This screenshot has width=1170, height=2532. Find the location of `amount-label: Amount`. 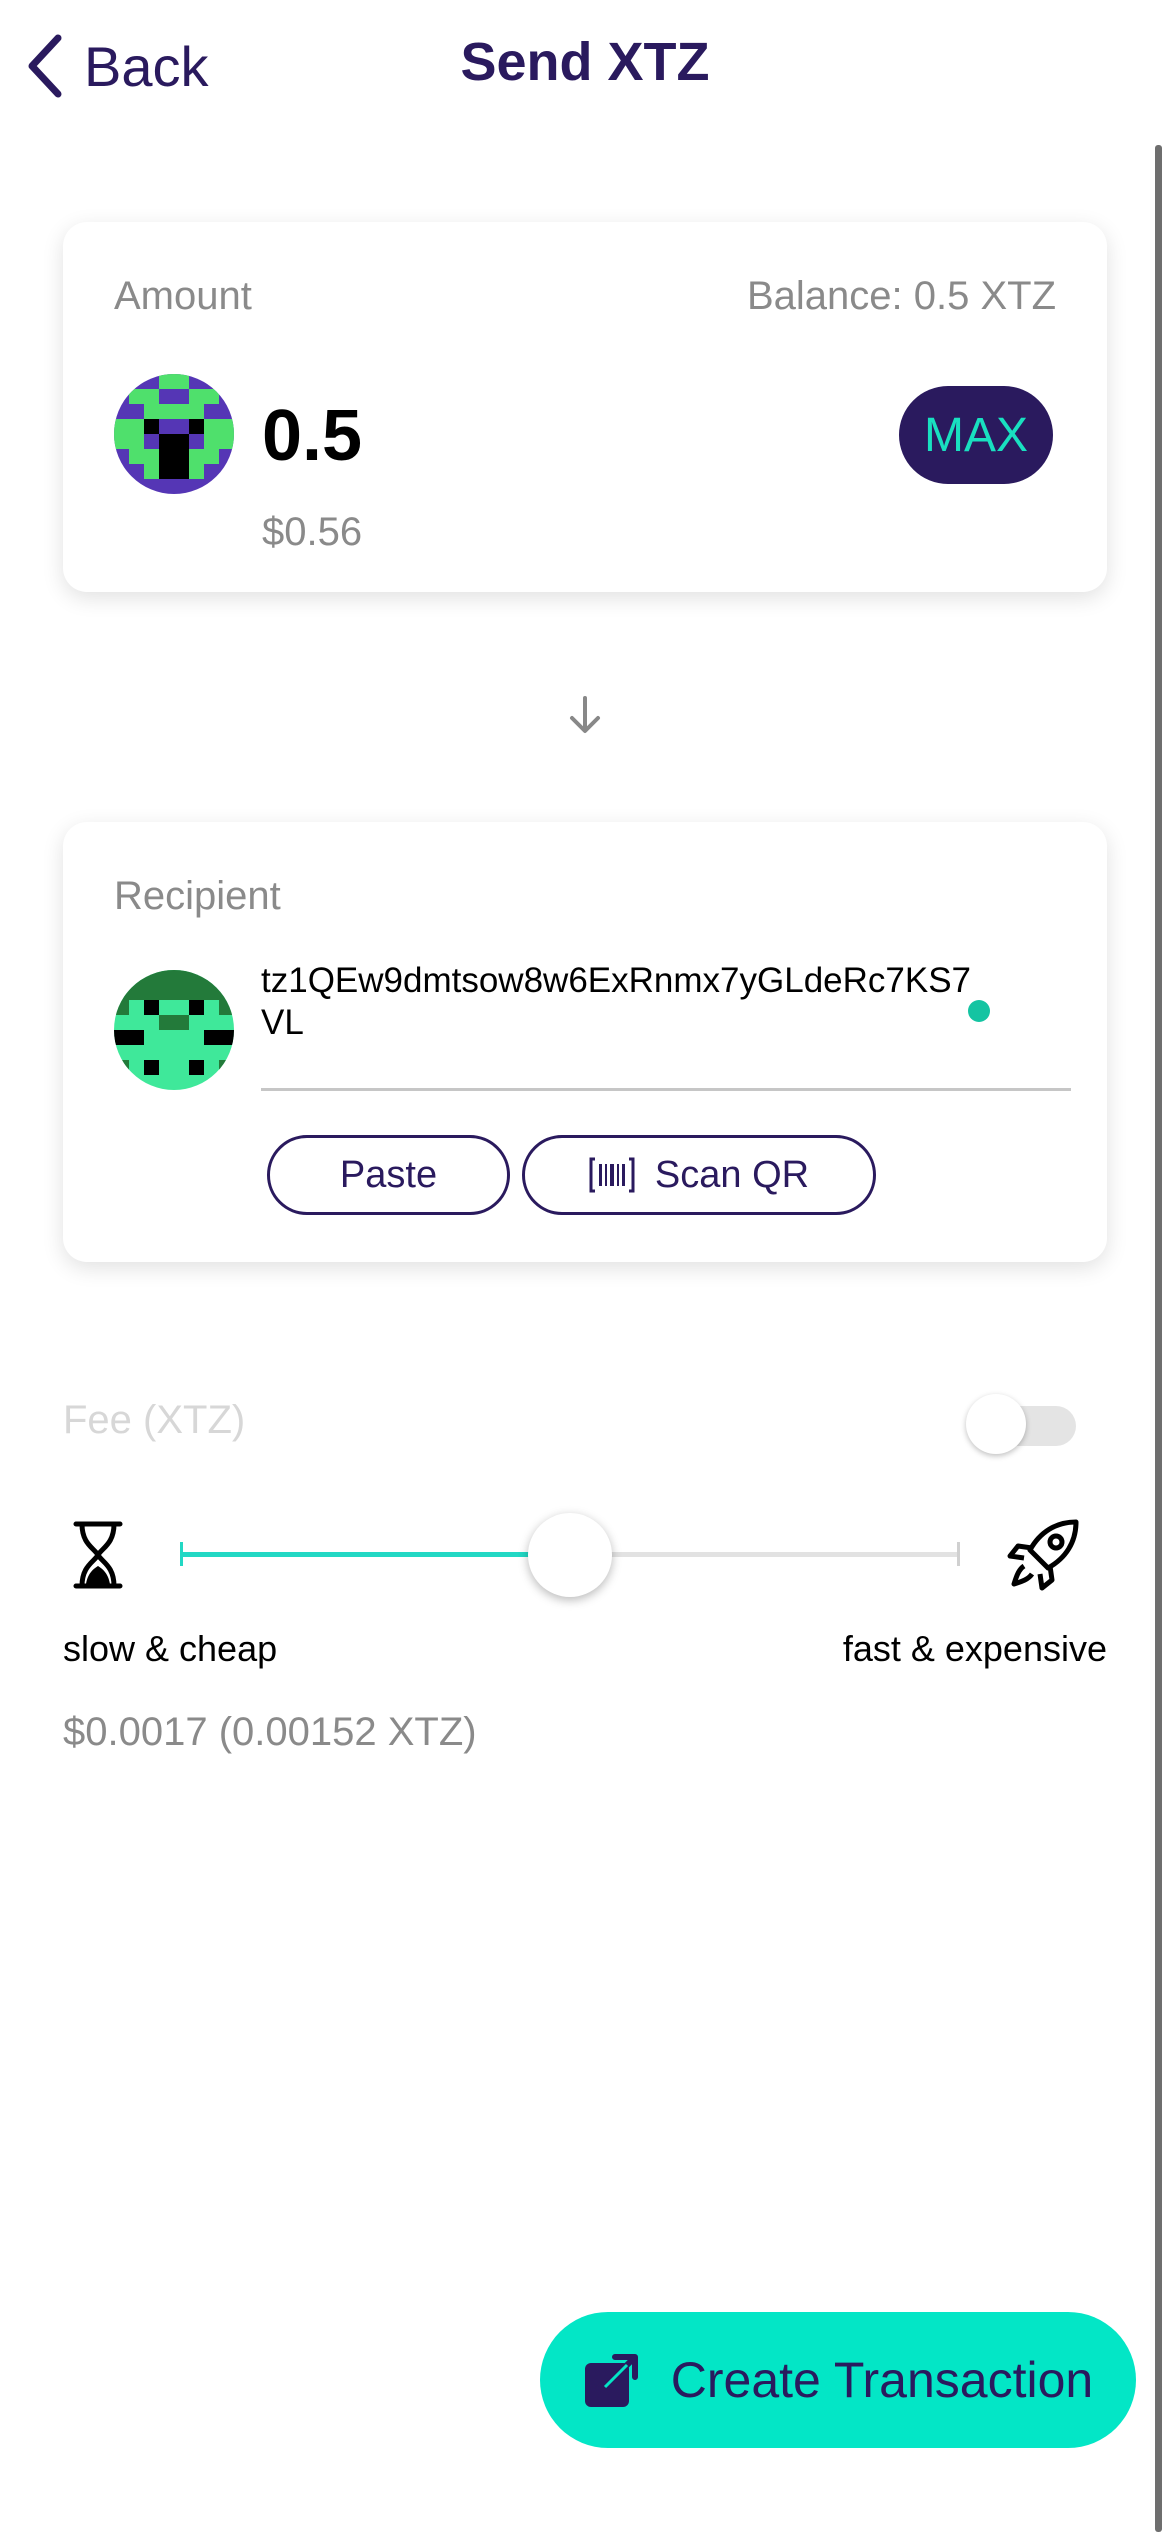

amount-label: Amount is located at coordinates (183, 296).